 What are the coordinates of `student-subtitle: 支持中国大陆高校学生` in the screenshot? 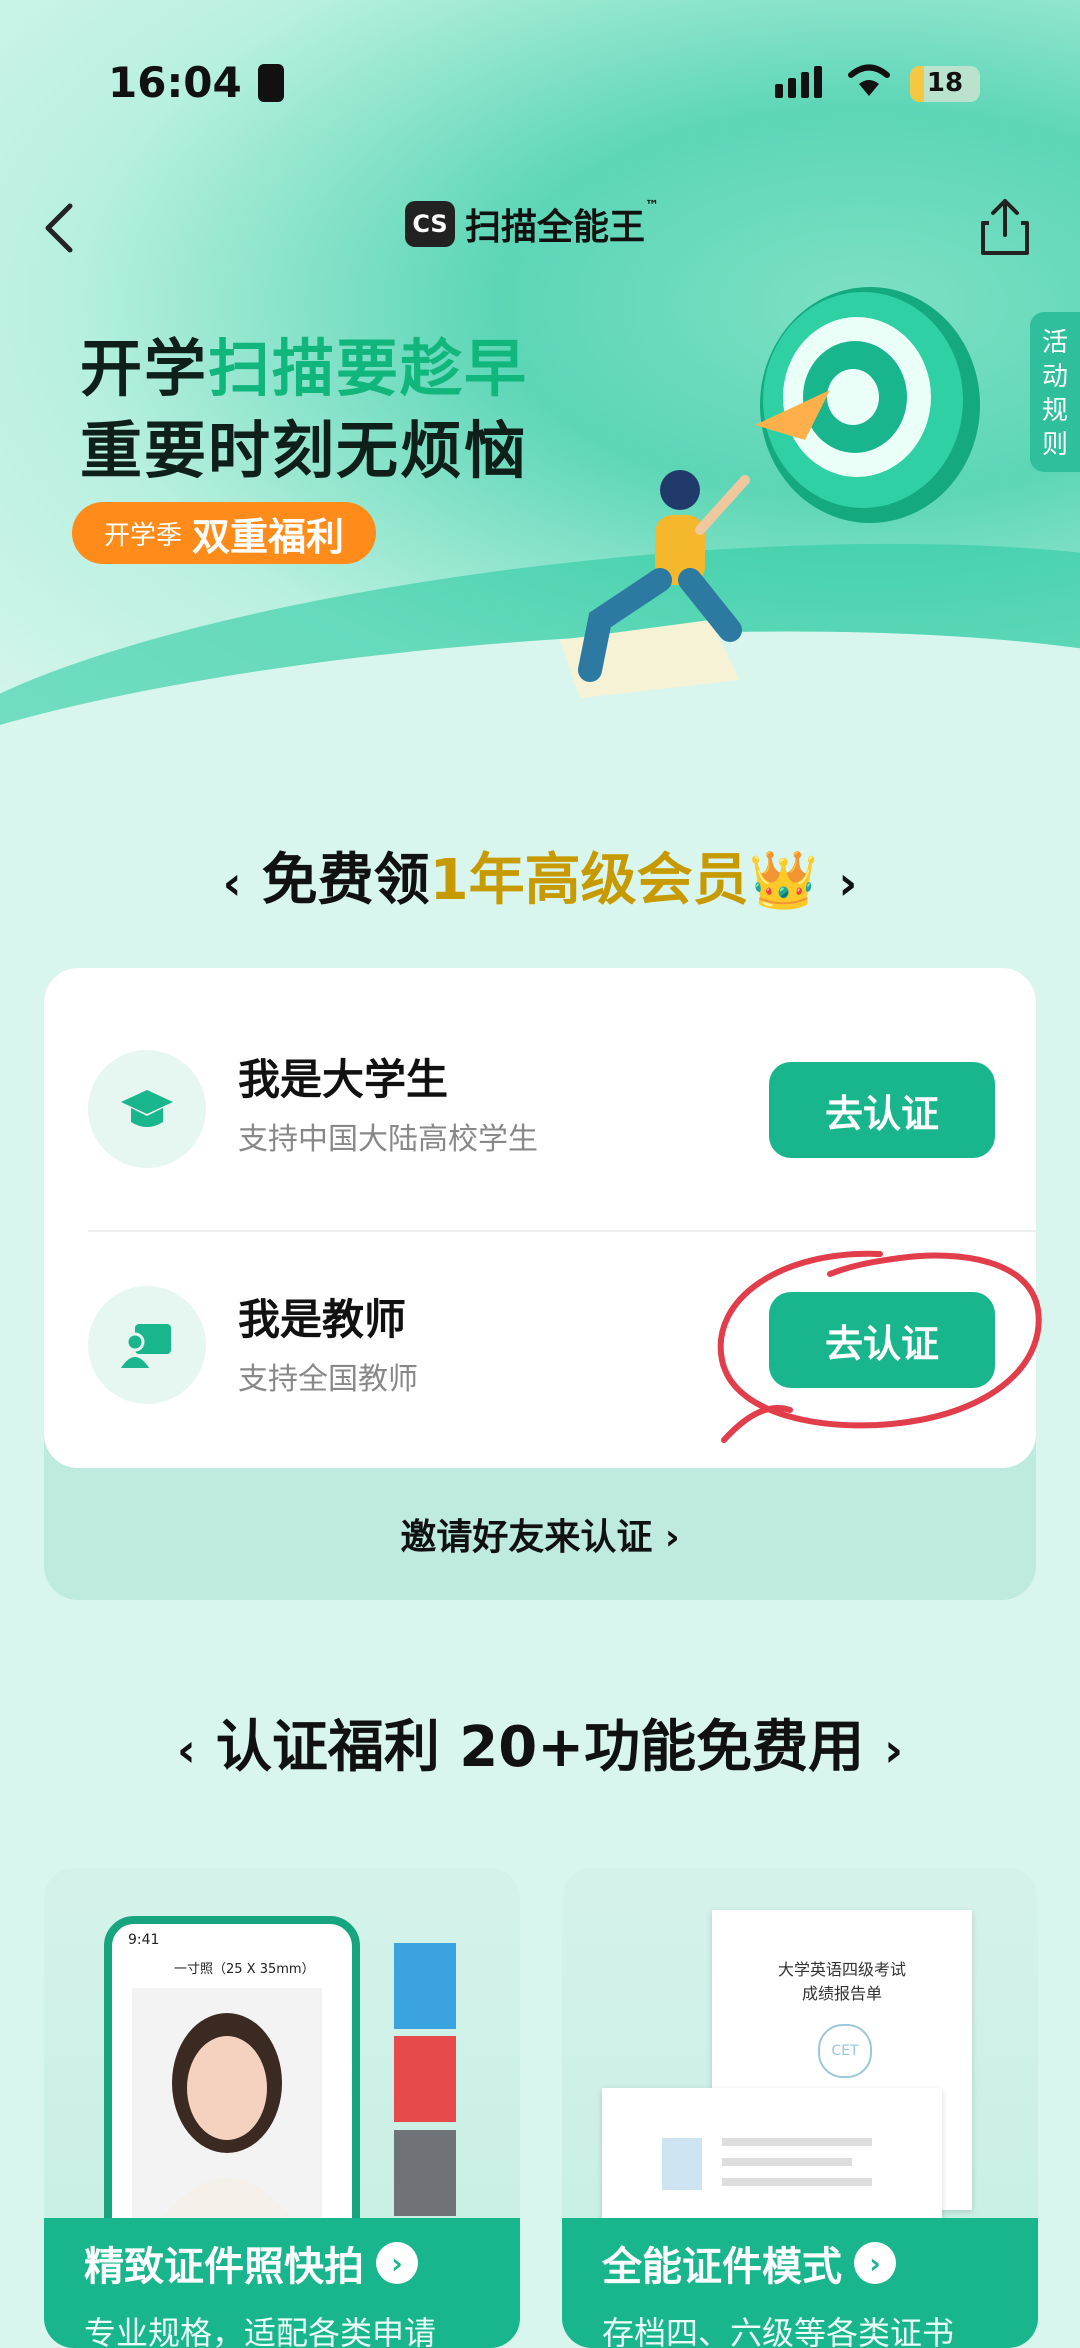 It's located at (388, 1139).